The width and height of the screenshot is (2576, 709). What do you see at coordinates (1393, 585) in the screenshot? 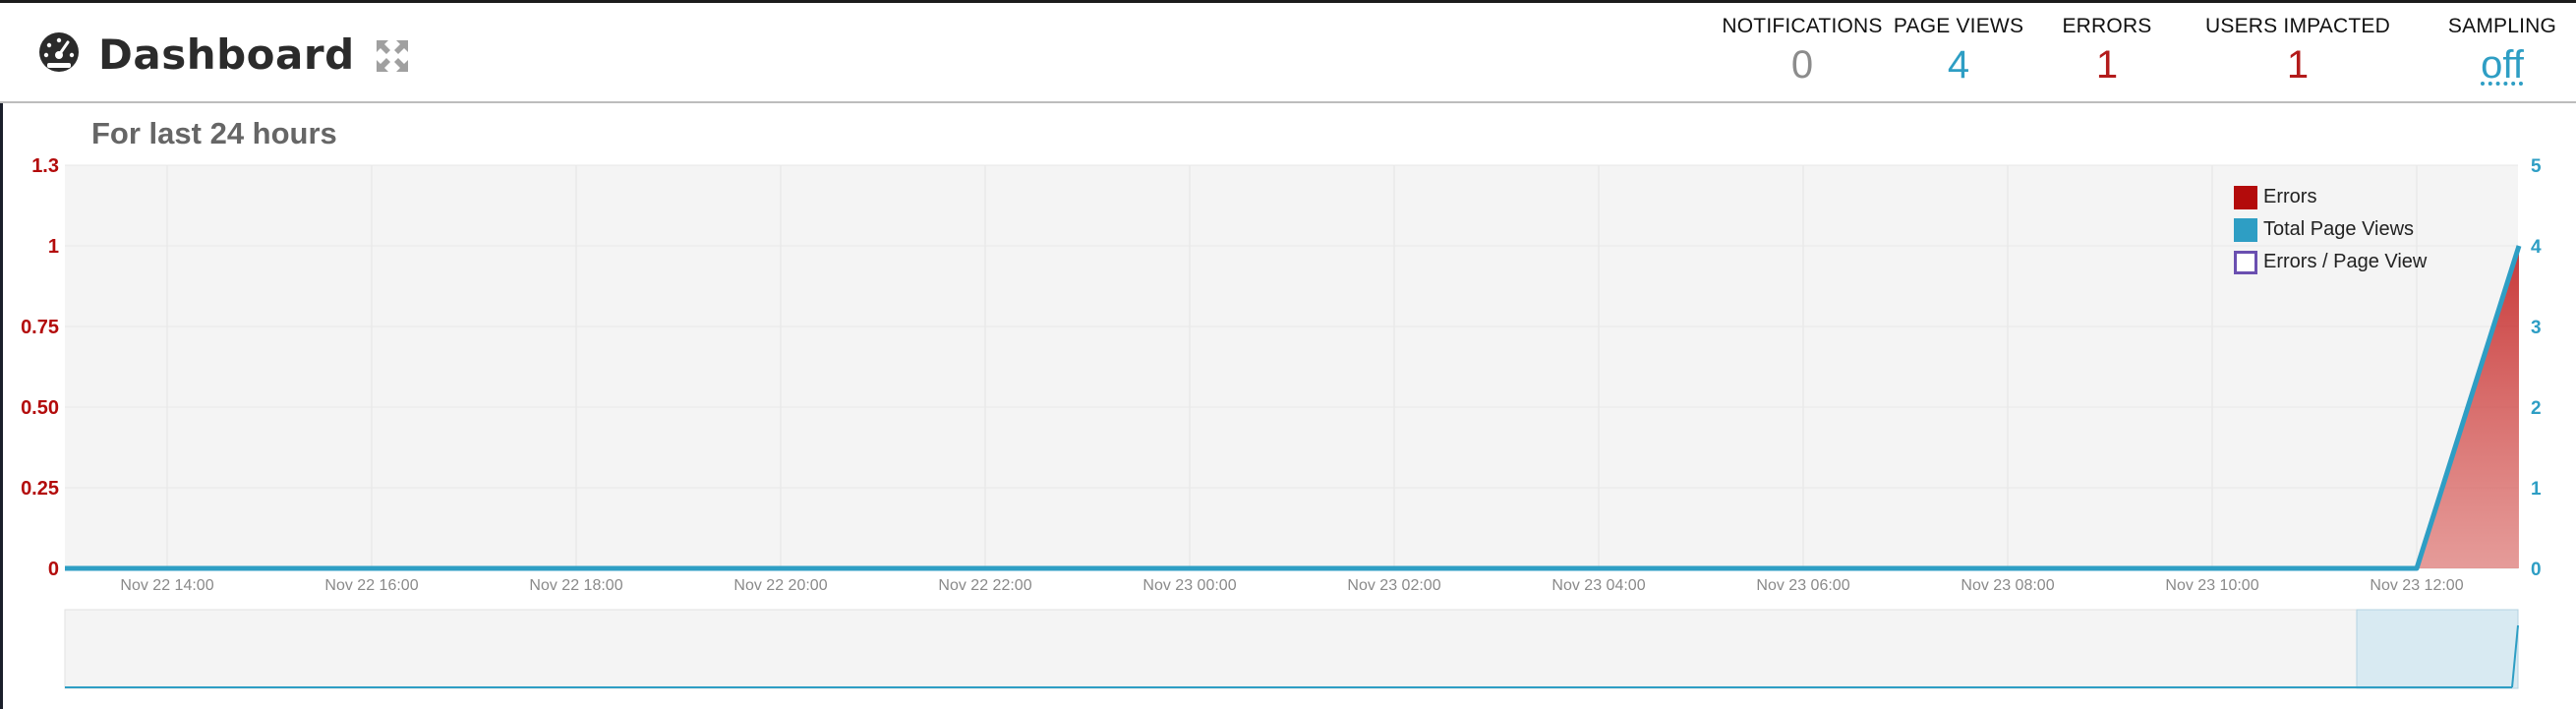
I see `x-tick-label: Nov 23 02:00` at bounding box center [1393, 585].